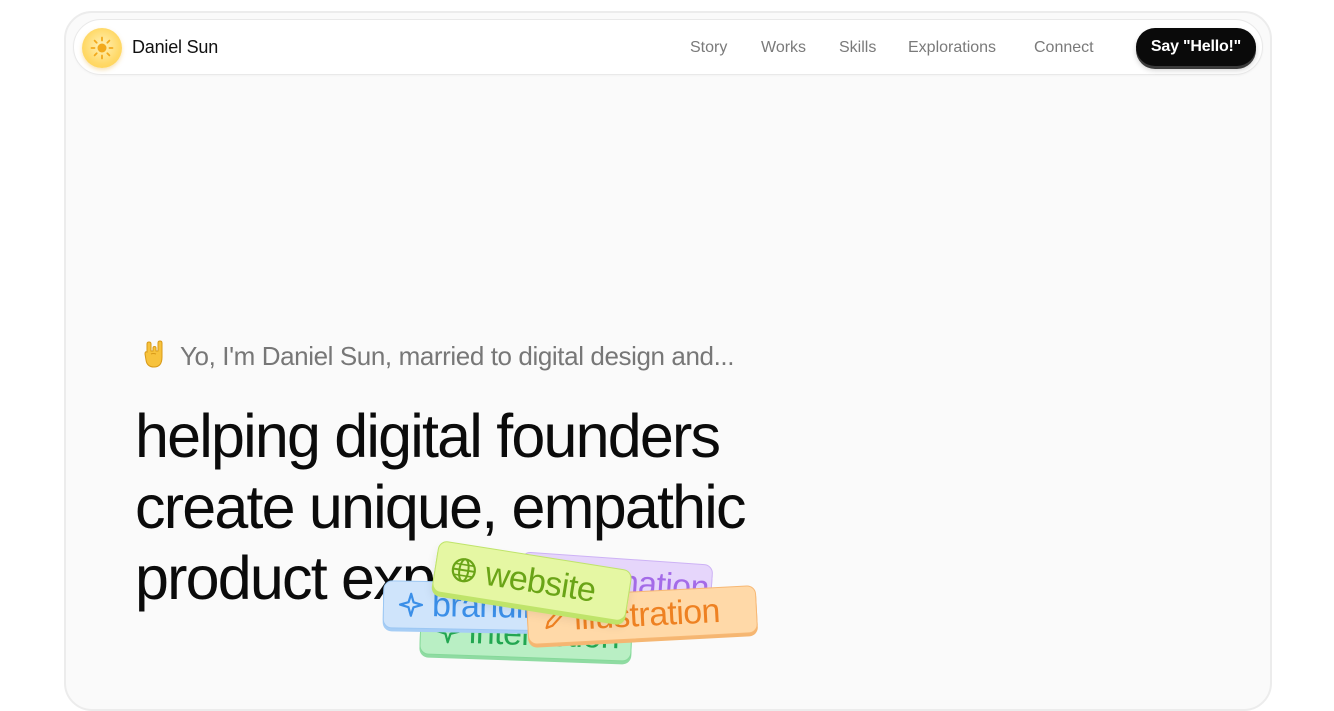 Image resolution: width=1334 pixels, height=711 pixels. What do you see at coordinates (857, 48) in the screenshot?
I see `nav-link-skills: Skills` at bounding box center [857, 48].